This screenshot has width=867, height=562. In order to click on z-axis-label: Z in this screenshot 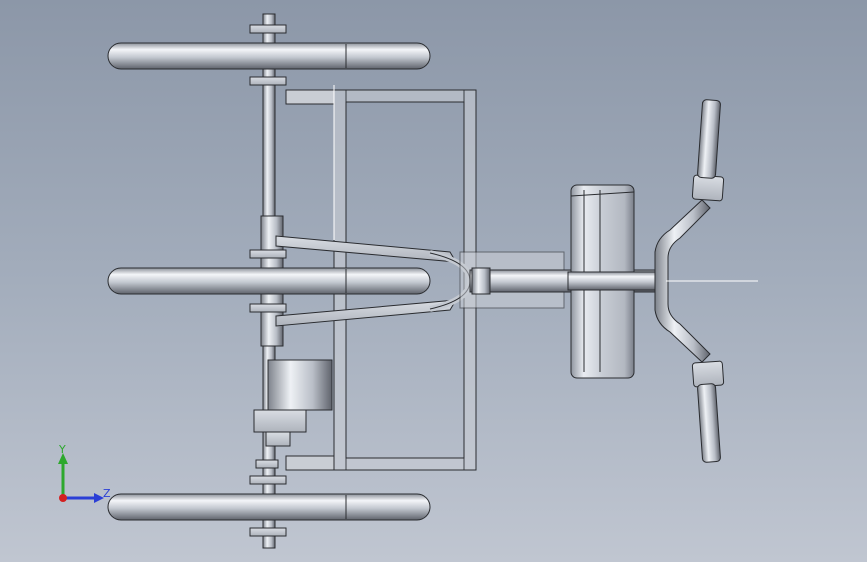, I will do `click(107, 493)`.